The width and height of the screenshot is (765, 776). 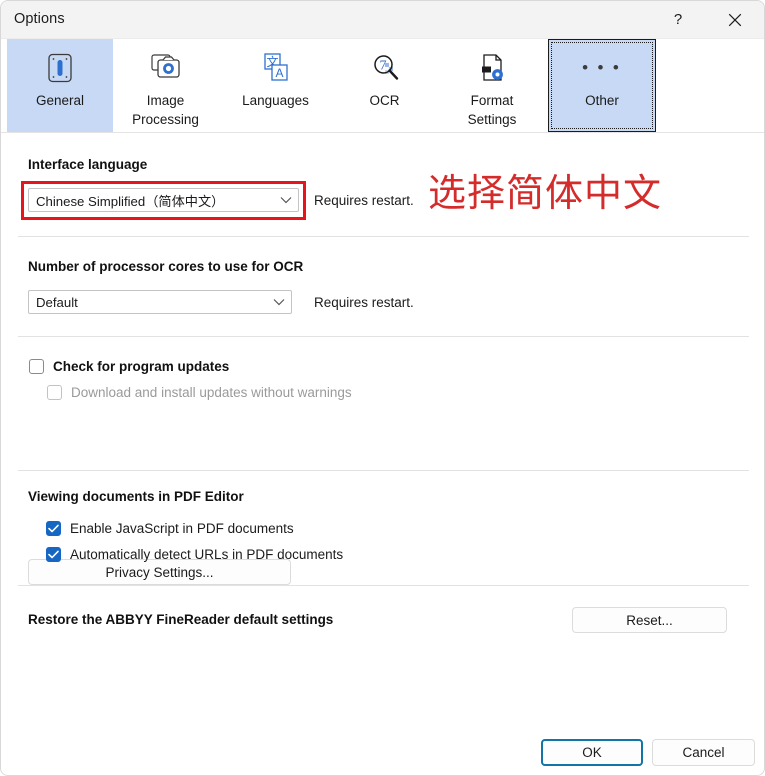 I want to click on svg-text: A, so click(x=279, y=73).